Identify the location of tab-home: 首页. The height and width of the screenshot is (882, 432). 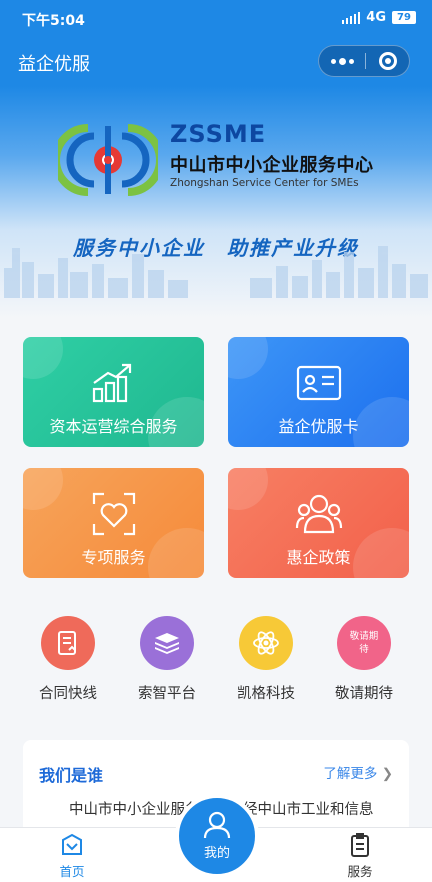
(72, 856).